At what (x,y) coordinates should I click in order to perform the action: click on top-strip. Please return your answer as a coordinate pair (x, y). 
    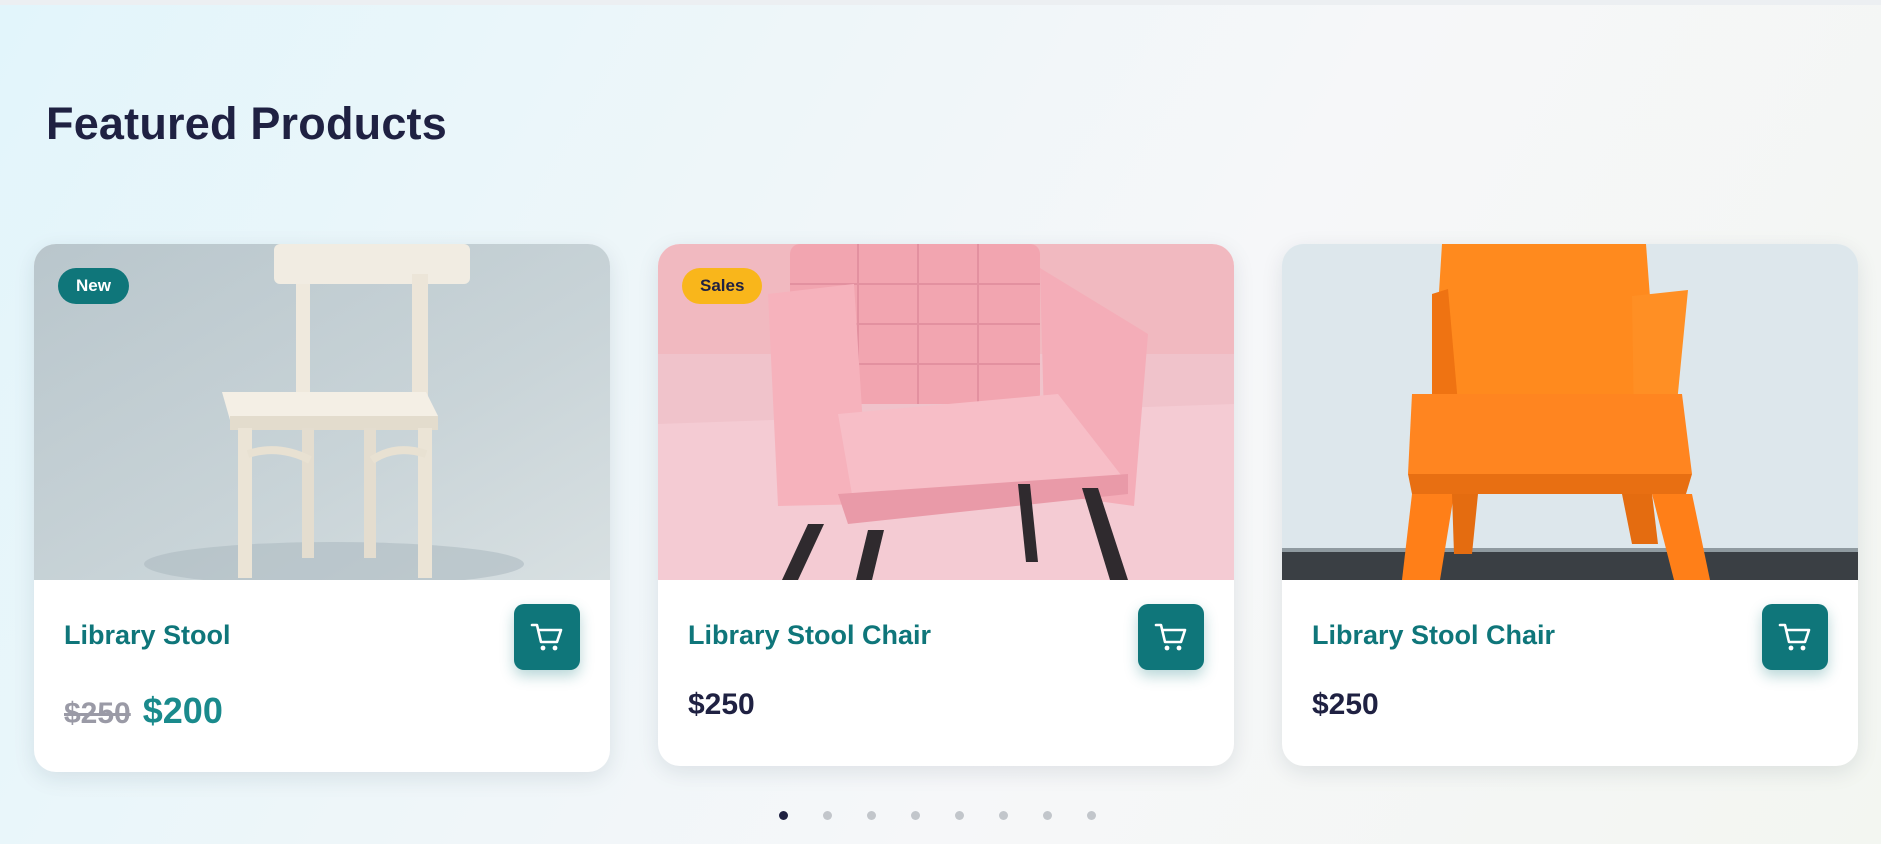
    Looking at the image, I should click on (940, 2).